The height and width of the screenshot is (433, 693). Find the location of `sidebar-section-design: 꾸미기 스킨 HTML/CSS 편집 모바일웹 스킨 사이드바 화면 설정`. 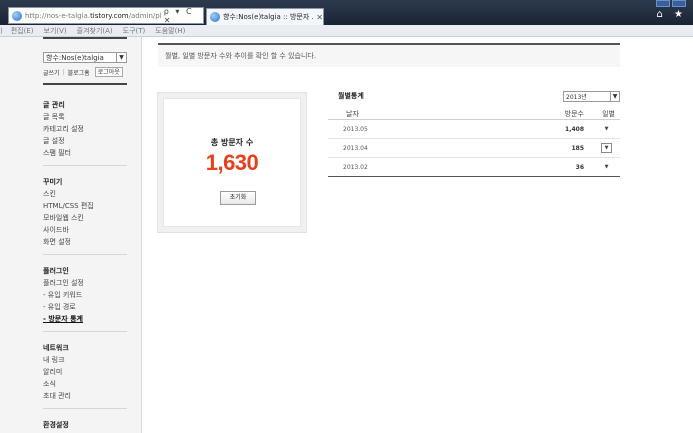

sidebar-section-design: 꾸미기 스킨 HTML/CSS 편집 모바일웹 스킨 사이드바 화면 설정 is located at coordinates (85, 212).